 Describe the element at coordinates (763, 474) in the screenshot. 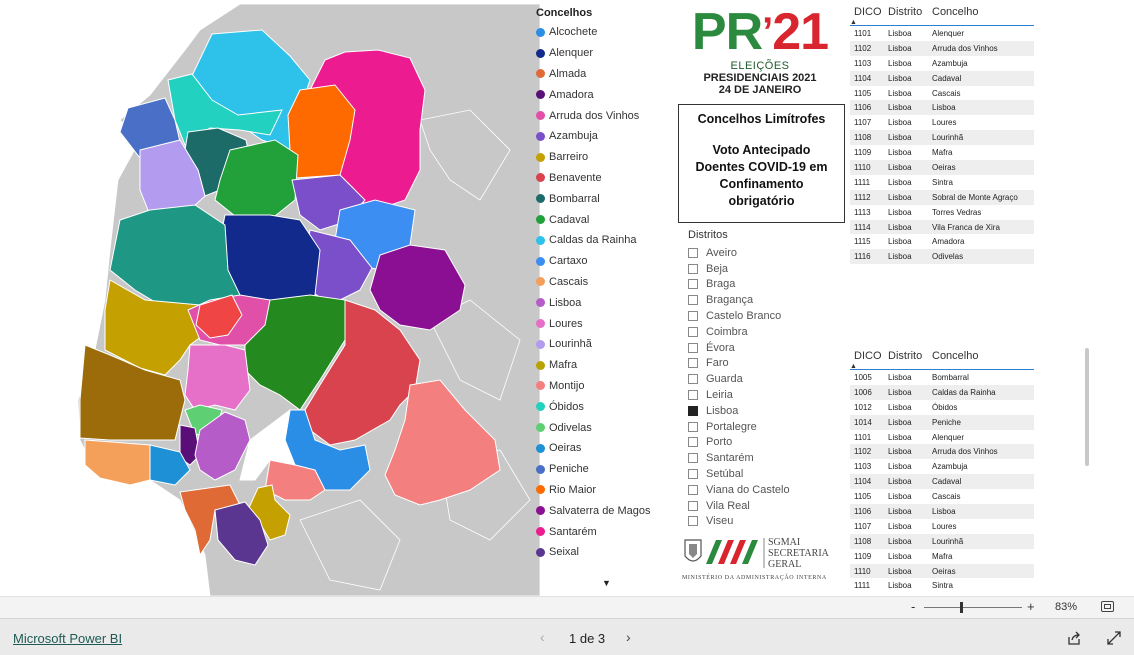

I see `slicer-option: Setúbal` at that location.